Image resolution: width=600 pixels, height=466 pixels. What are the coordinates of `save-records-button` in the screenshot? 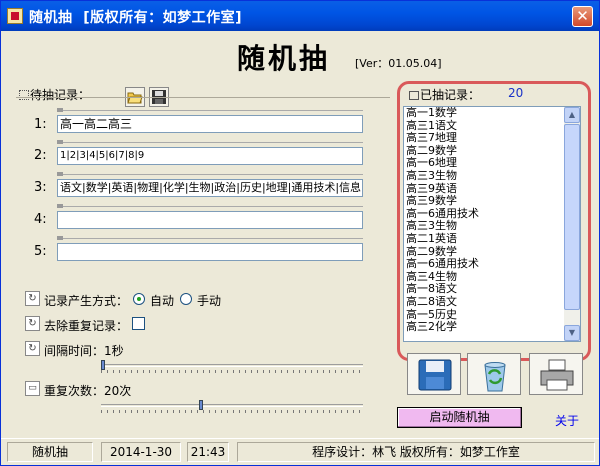 It's located at (434, 374).